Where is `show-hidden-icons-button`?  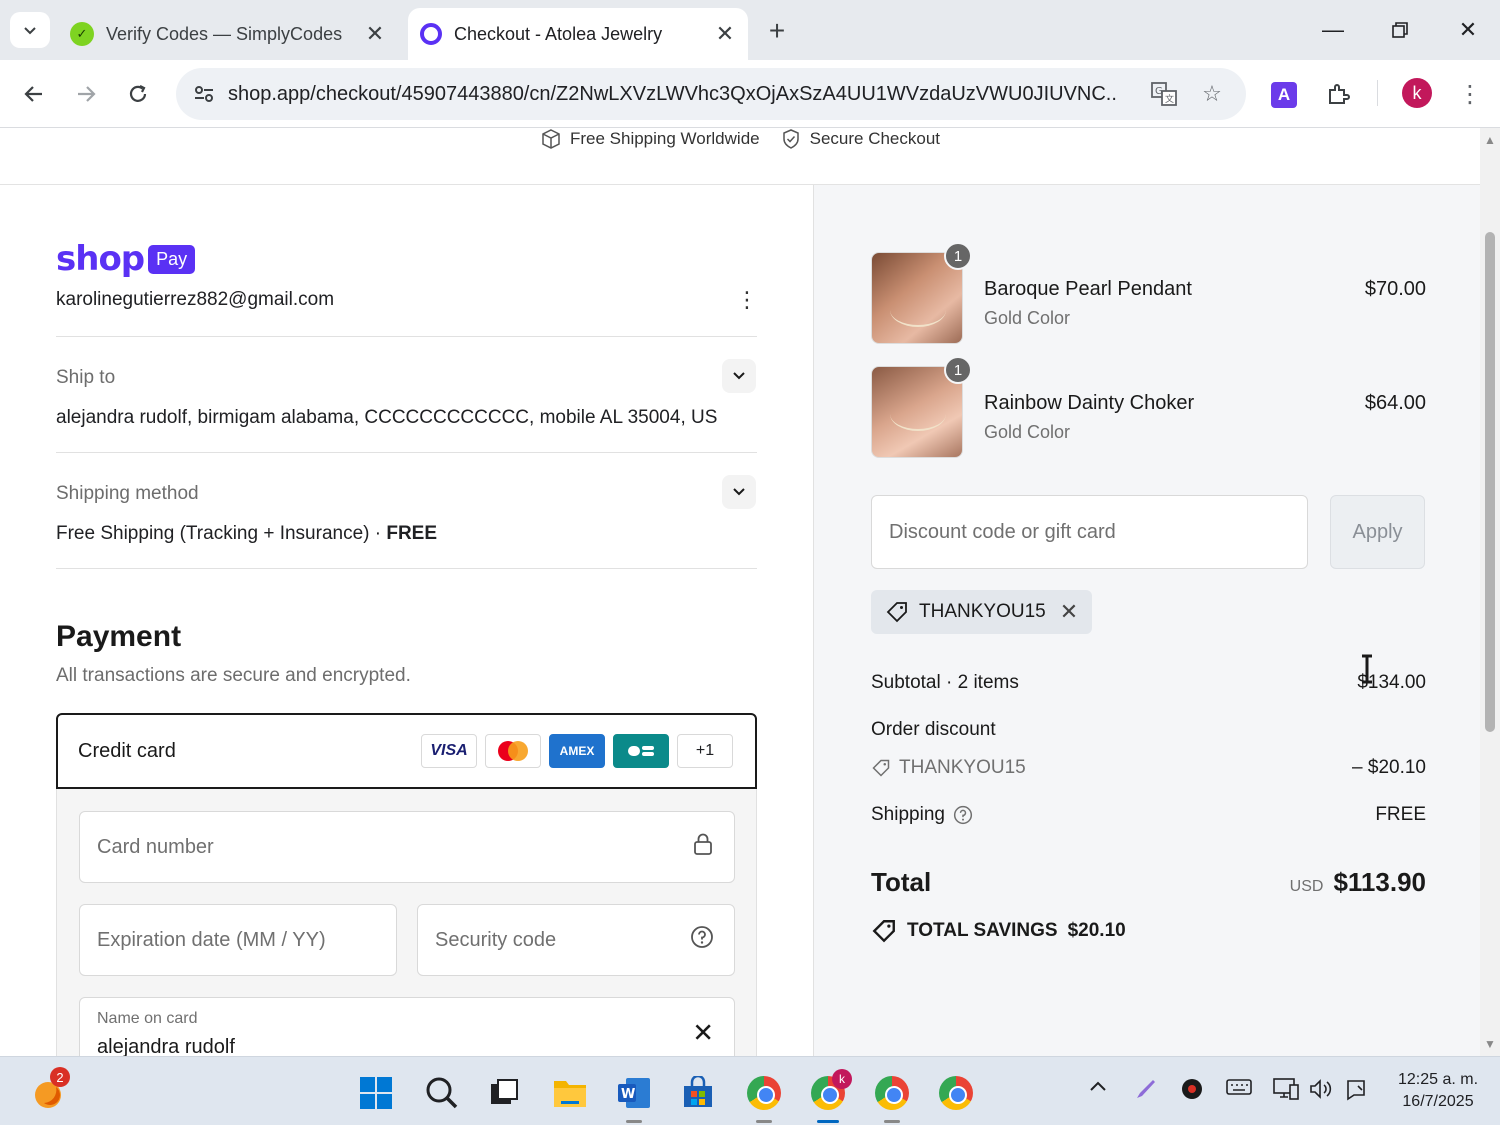
show-hidden-icons-button is located at coordinates (1098, 1090).